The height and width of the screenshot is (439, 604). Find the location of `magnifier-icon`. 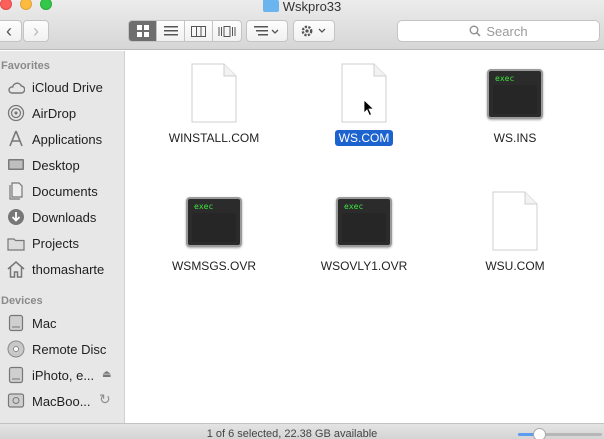

magnifier-icon is located at coordinates (475, 31).